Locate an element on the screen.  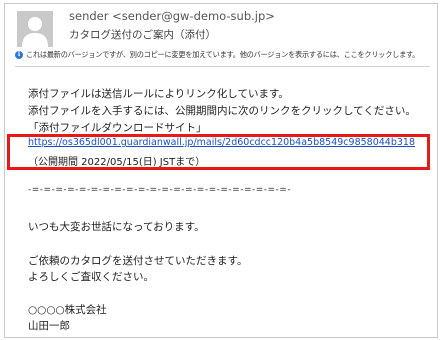
body-line-1: 添付ファイルは送信ルールによりリンク化しています。 is located at coordinates (158, 94).